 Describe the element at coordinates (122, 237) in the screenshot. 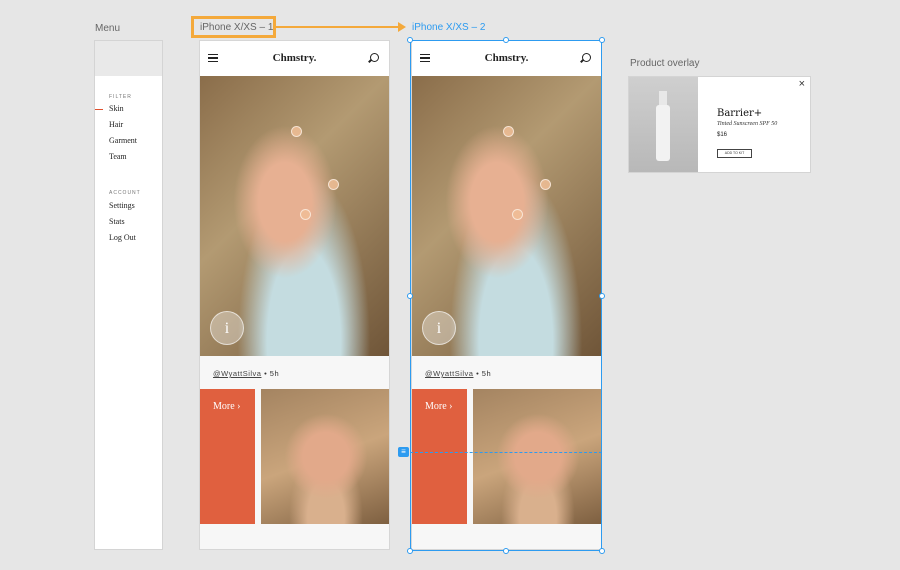

I see `menu-item-logout: Log Out` at that location.